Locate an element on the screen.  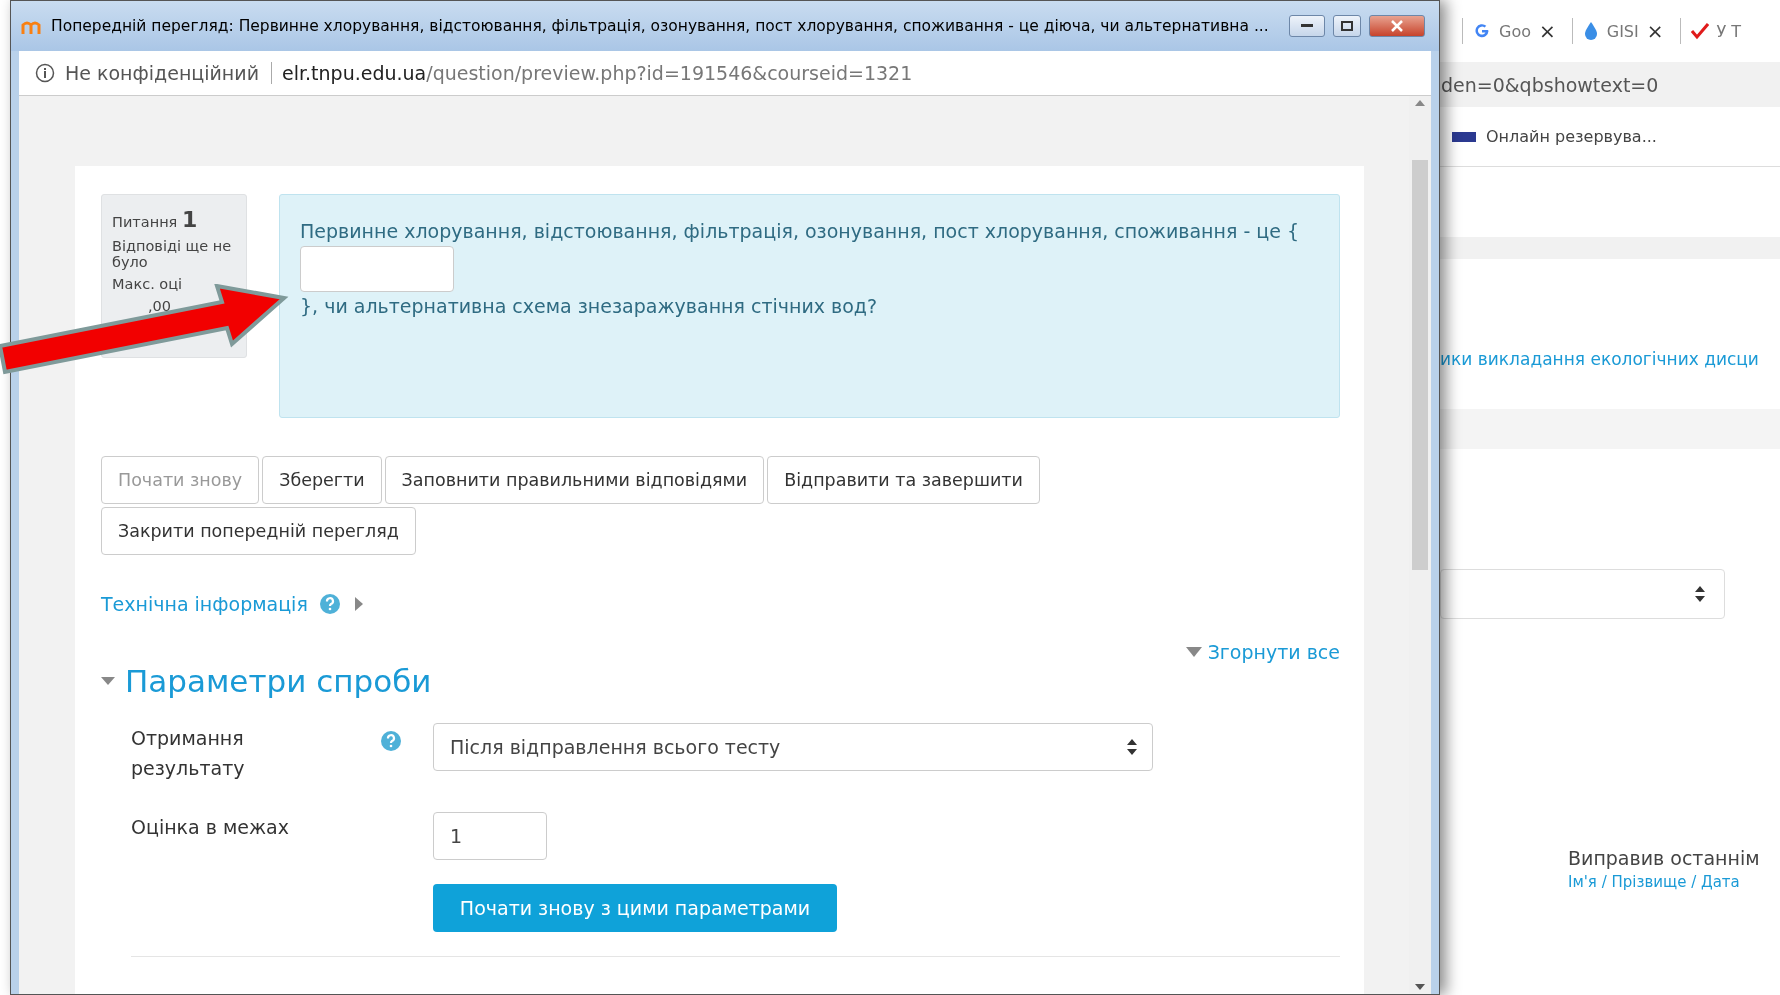
g-logo-icon is located at coordinates (1482, 31).